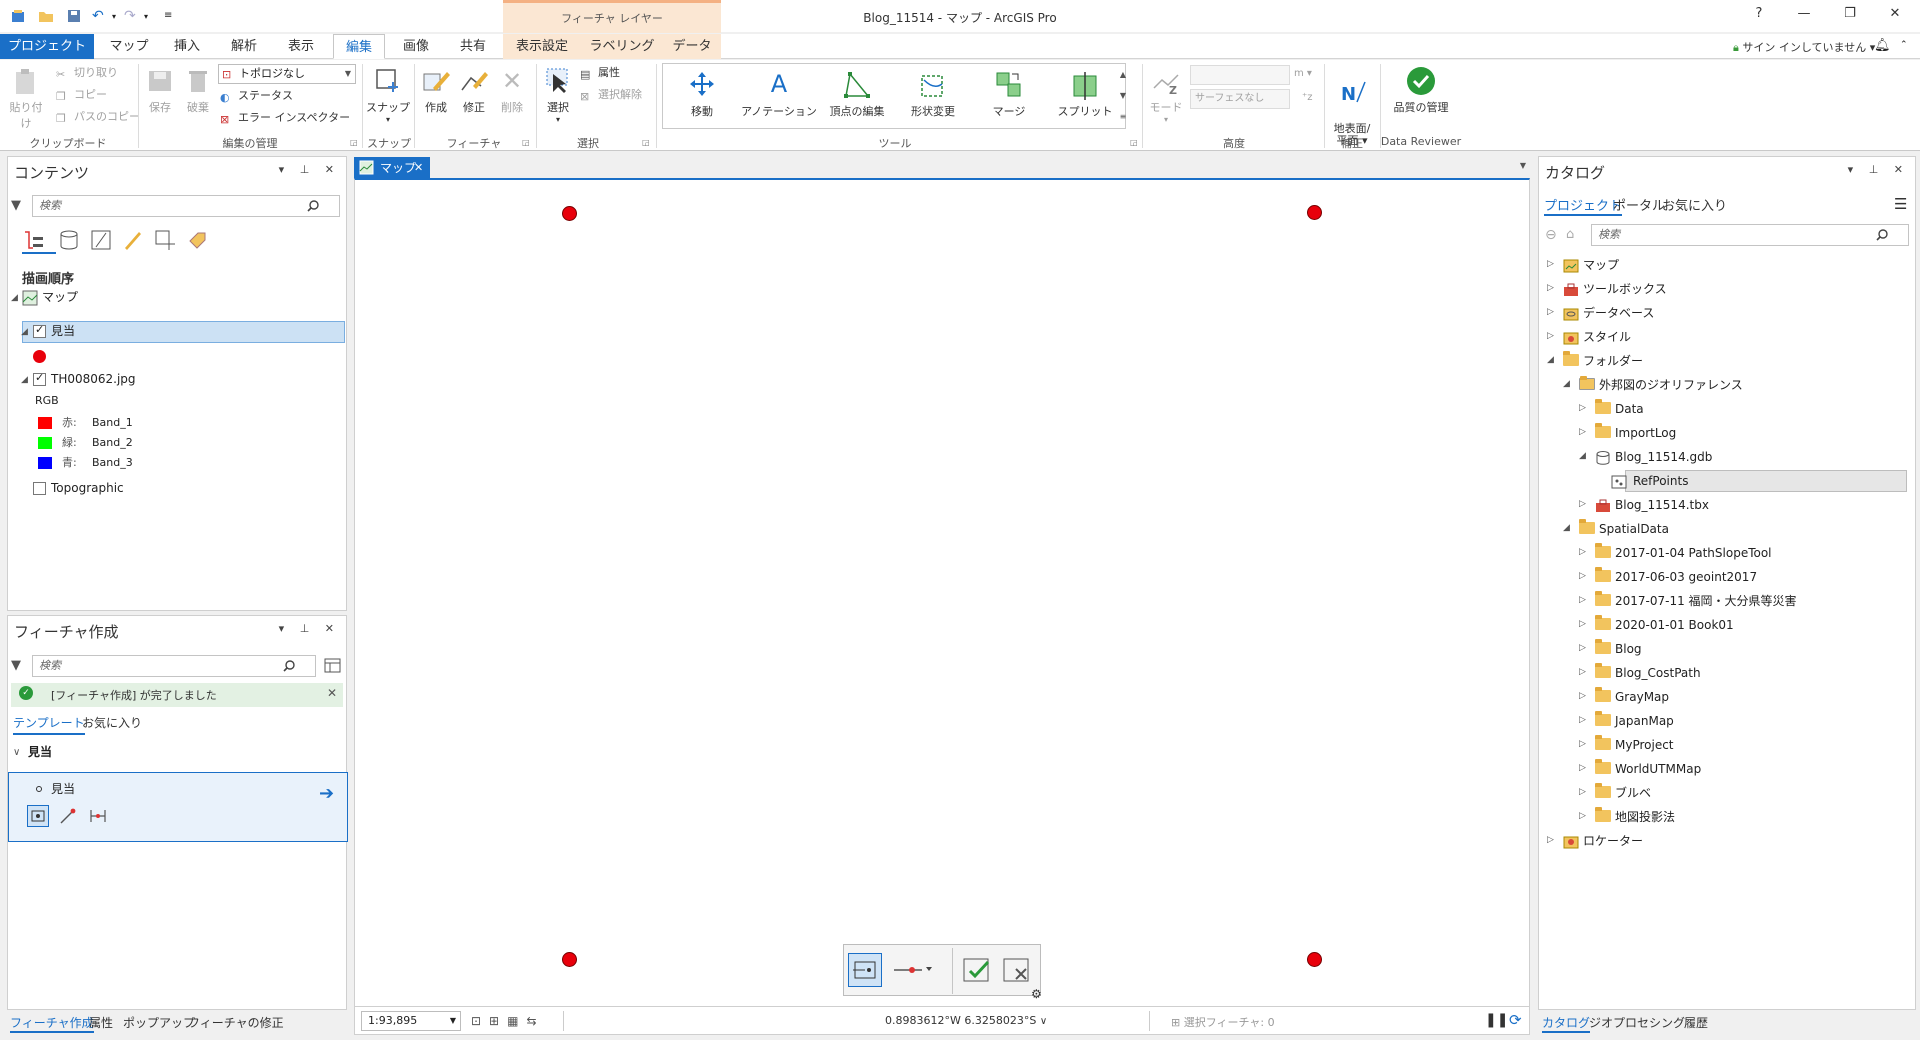 The image size is (1920, 1040). Describe the element at coordinates (52, 1023) in the screenshot. I see `tab-create-features: フィーチャ作成` at that location.